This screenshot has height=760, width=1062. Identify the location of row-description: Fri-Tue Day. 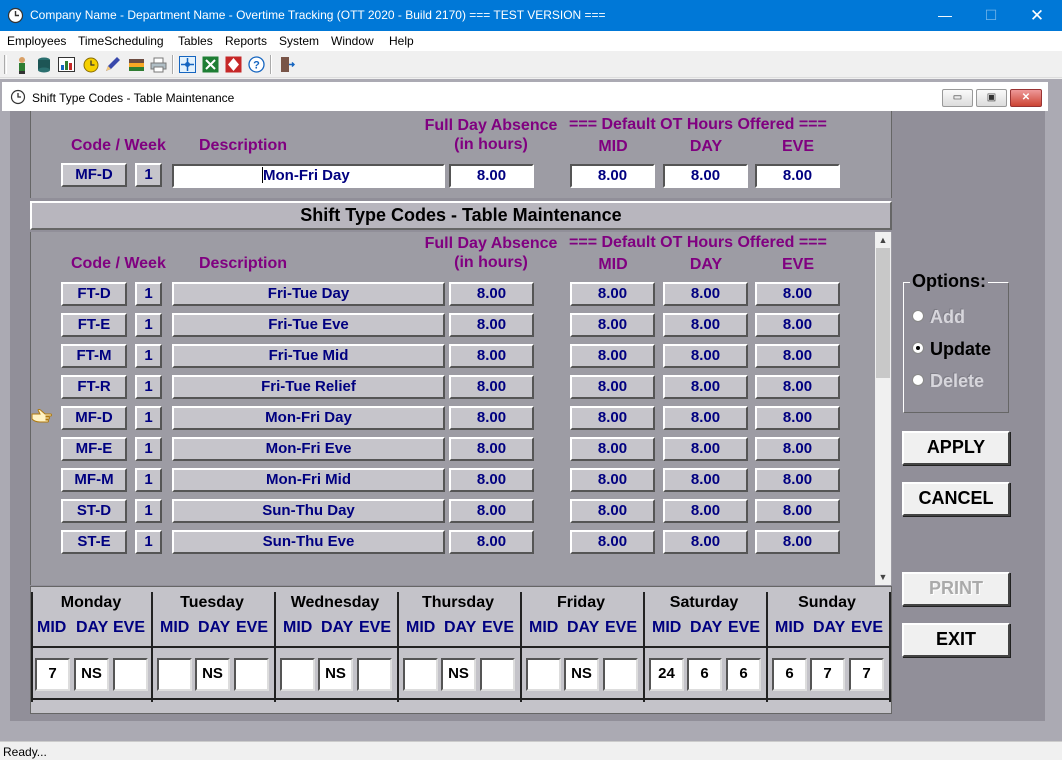
(308, 294).